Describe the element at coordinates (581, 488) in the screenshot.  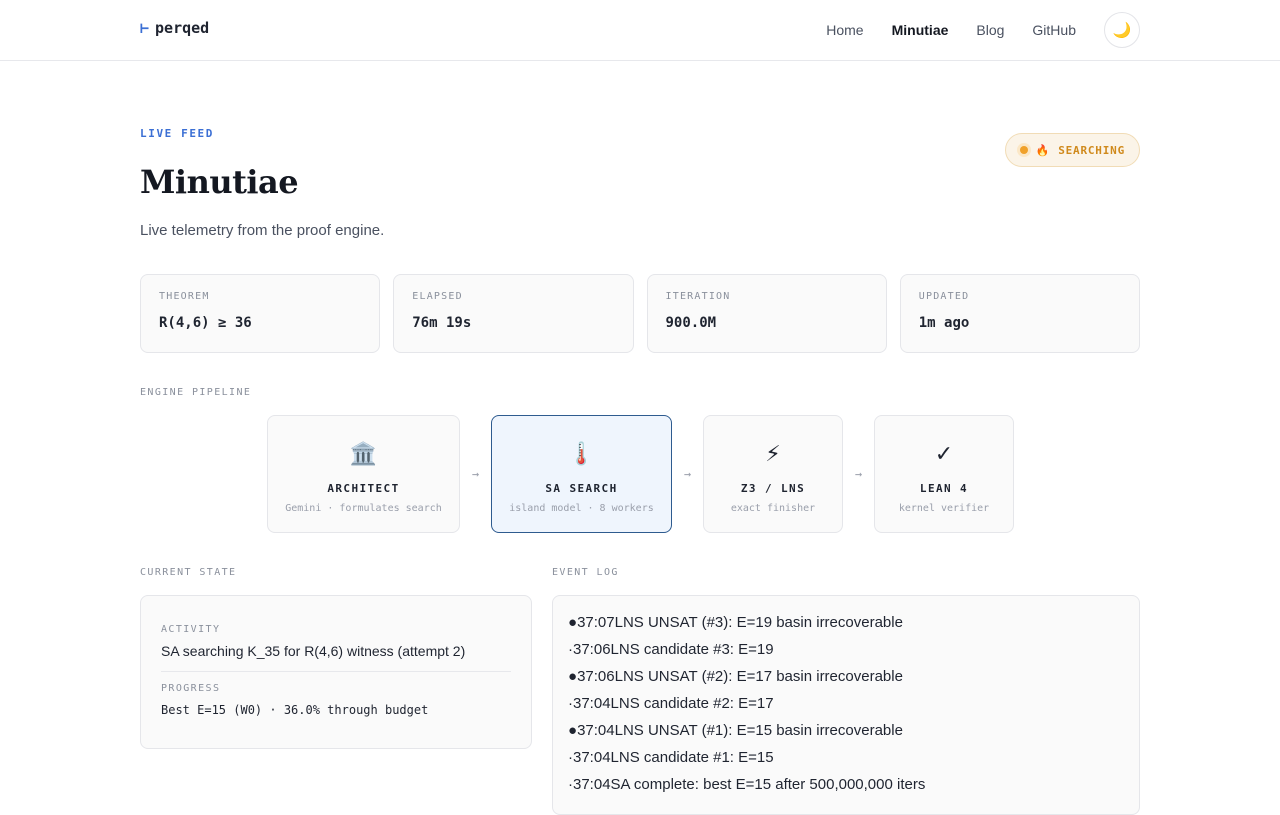
I see `stage-name: SA SEARCH` at that location.